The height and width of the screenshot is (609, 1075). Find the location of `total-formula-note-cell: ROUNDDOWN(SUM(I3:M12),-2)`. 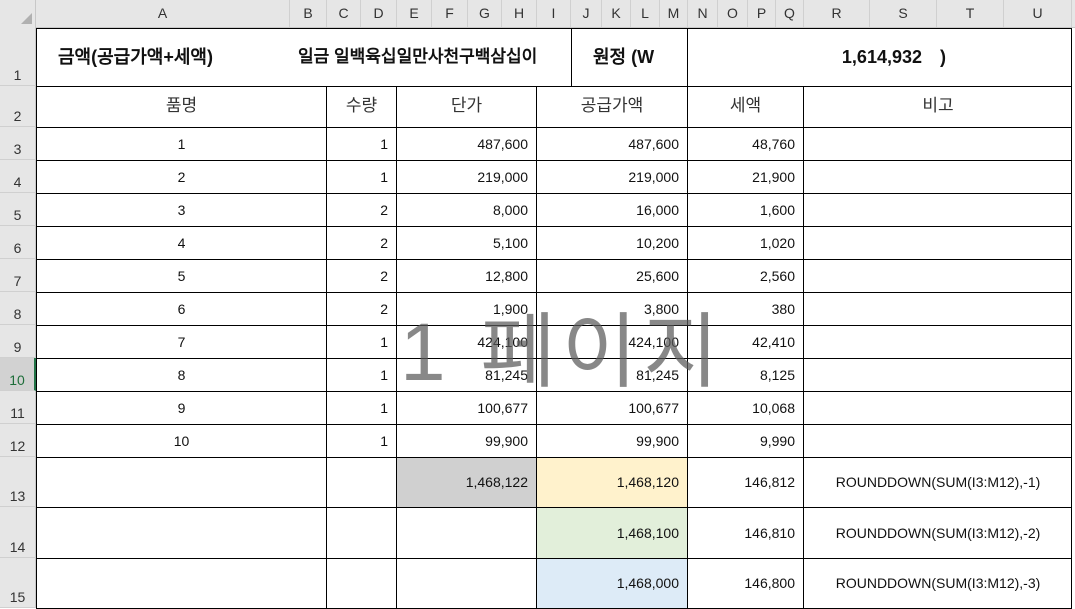

total-formula-note-cell: ROUNDDOWN(SUM(I3:M12),-2) is located at coordinates (938, 533).